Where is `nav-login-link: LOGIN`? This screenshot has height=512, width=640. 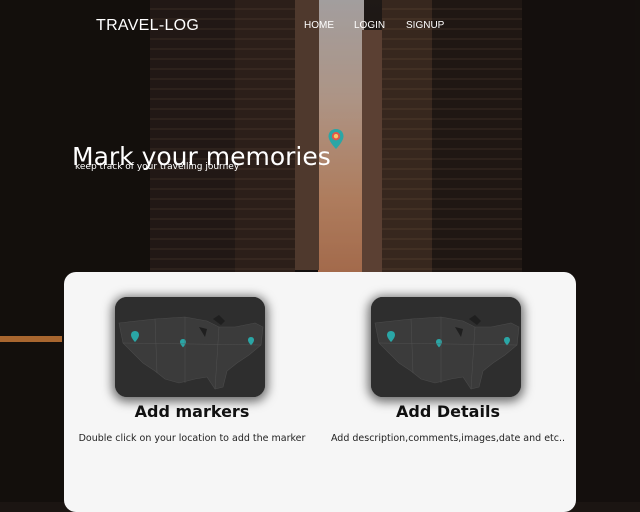
nav-login-link: LOGIN is located at coordinates (369, 25).